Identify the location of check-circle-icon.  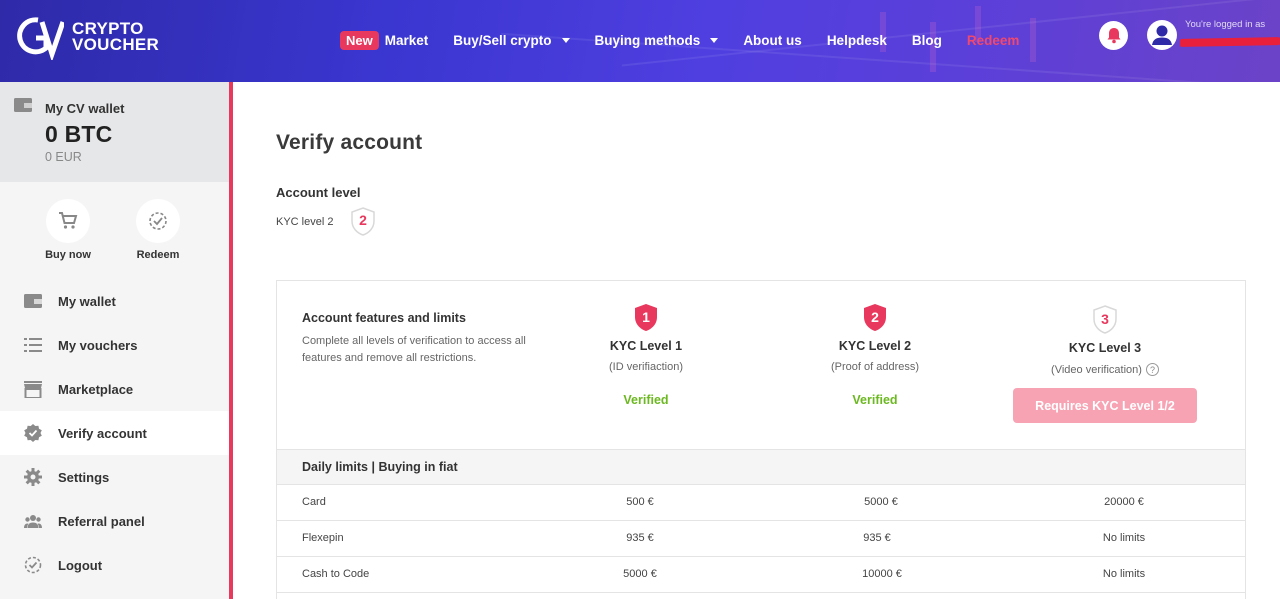
(158, 221).